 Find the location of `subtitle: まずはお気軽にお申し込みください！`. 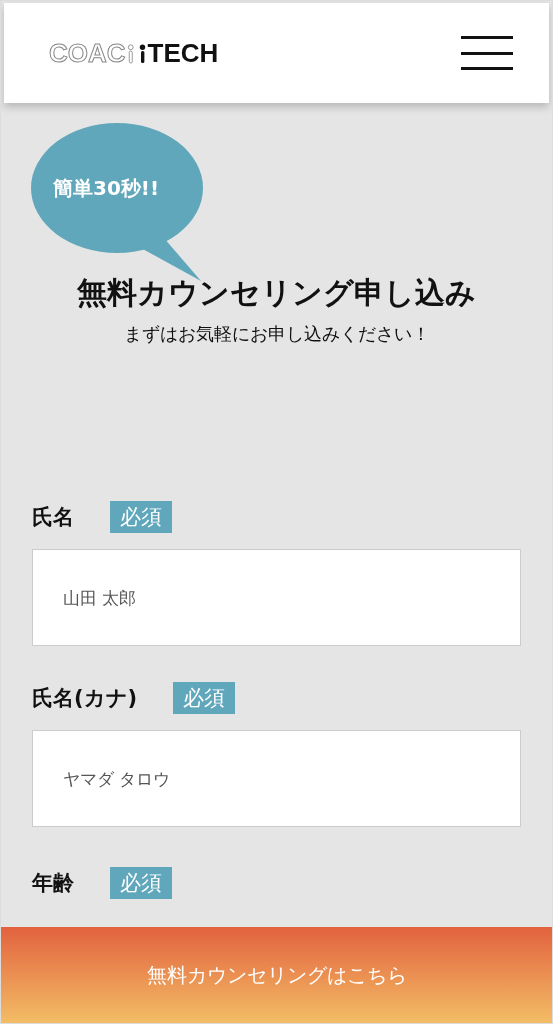

subtitle: まずはお気軽にお申し込みください！ is located at coordinates (276, 334).